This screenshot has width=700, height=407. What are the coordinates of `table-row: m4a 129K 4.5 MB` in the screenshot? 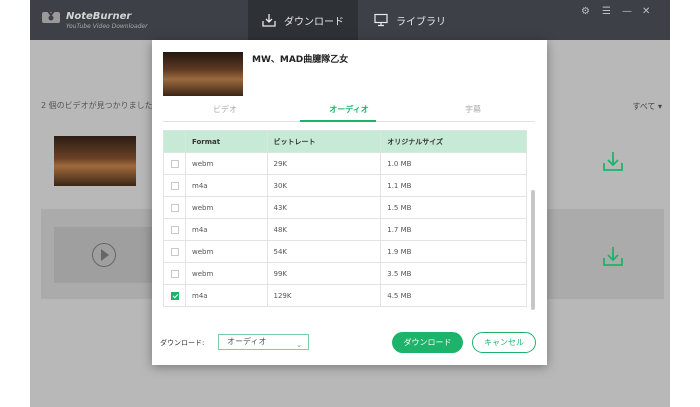 It's located at (345, 295).